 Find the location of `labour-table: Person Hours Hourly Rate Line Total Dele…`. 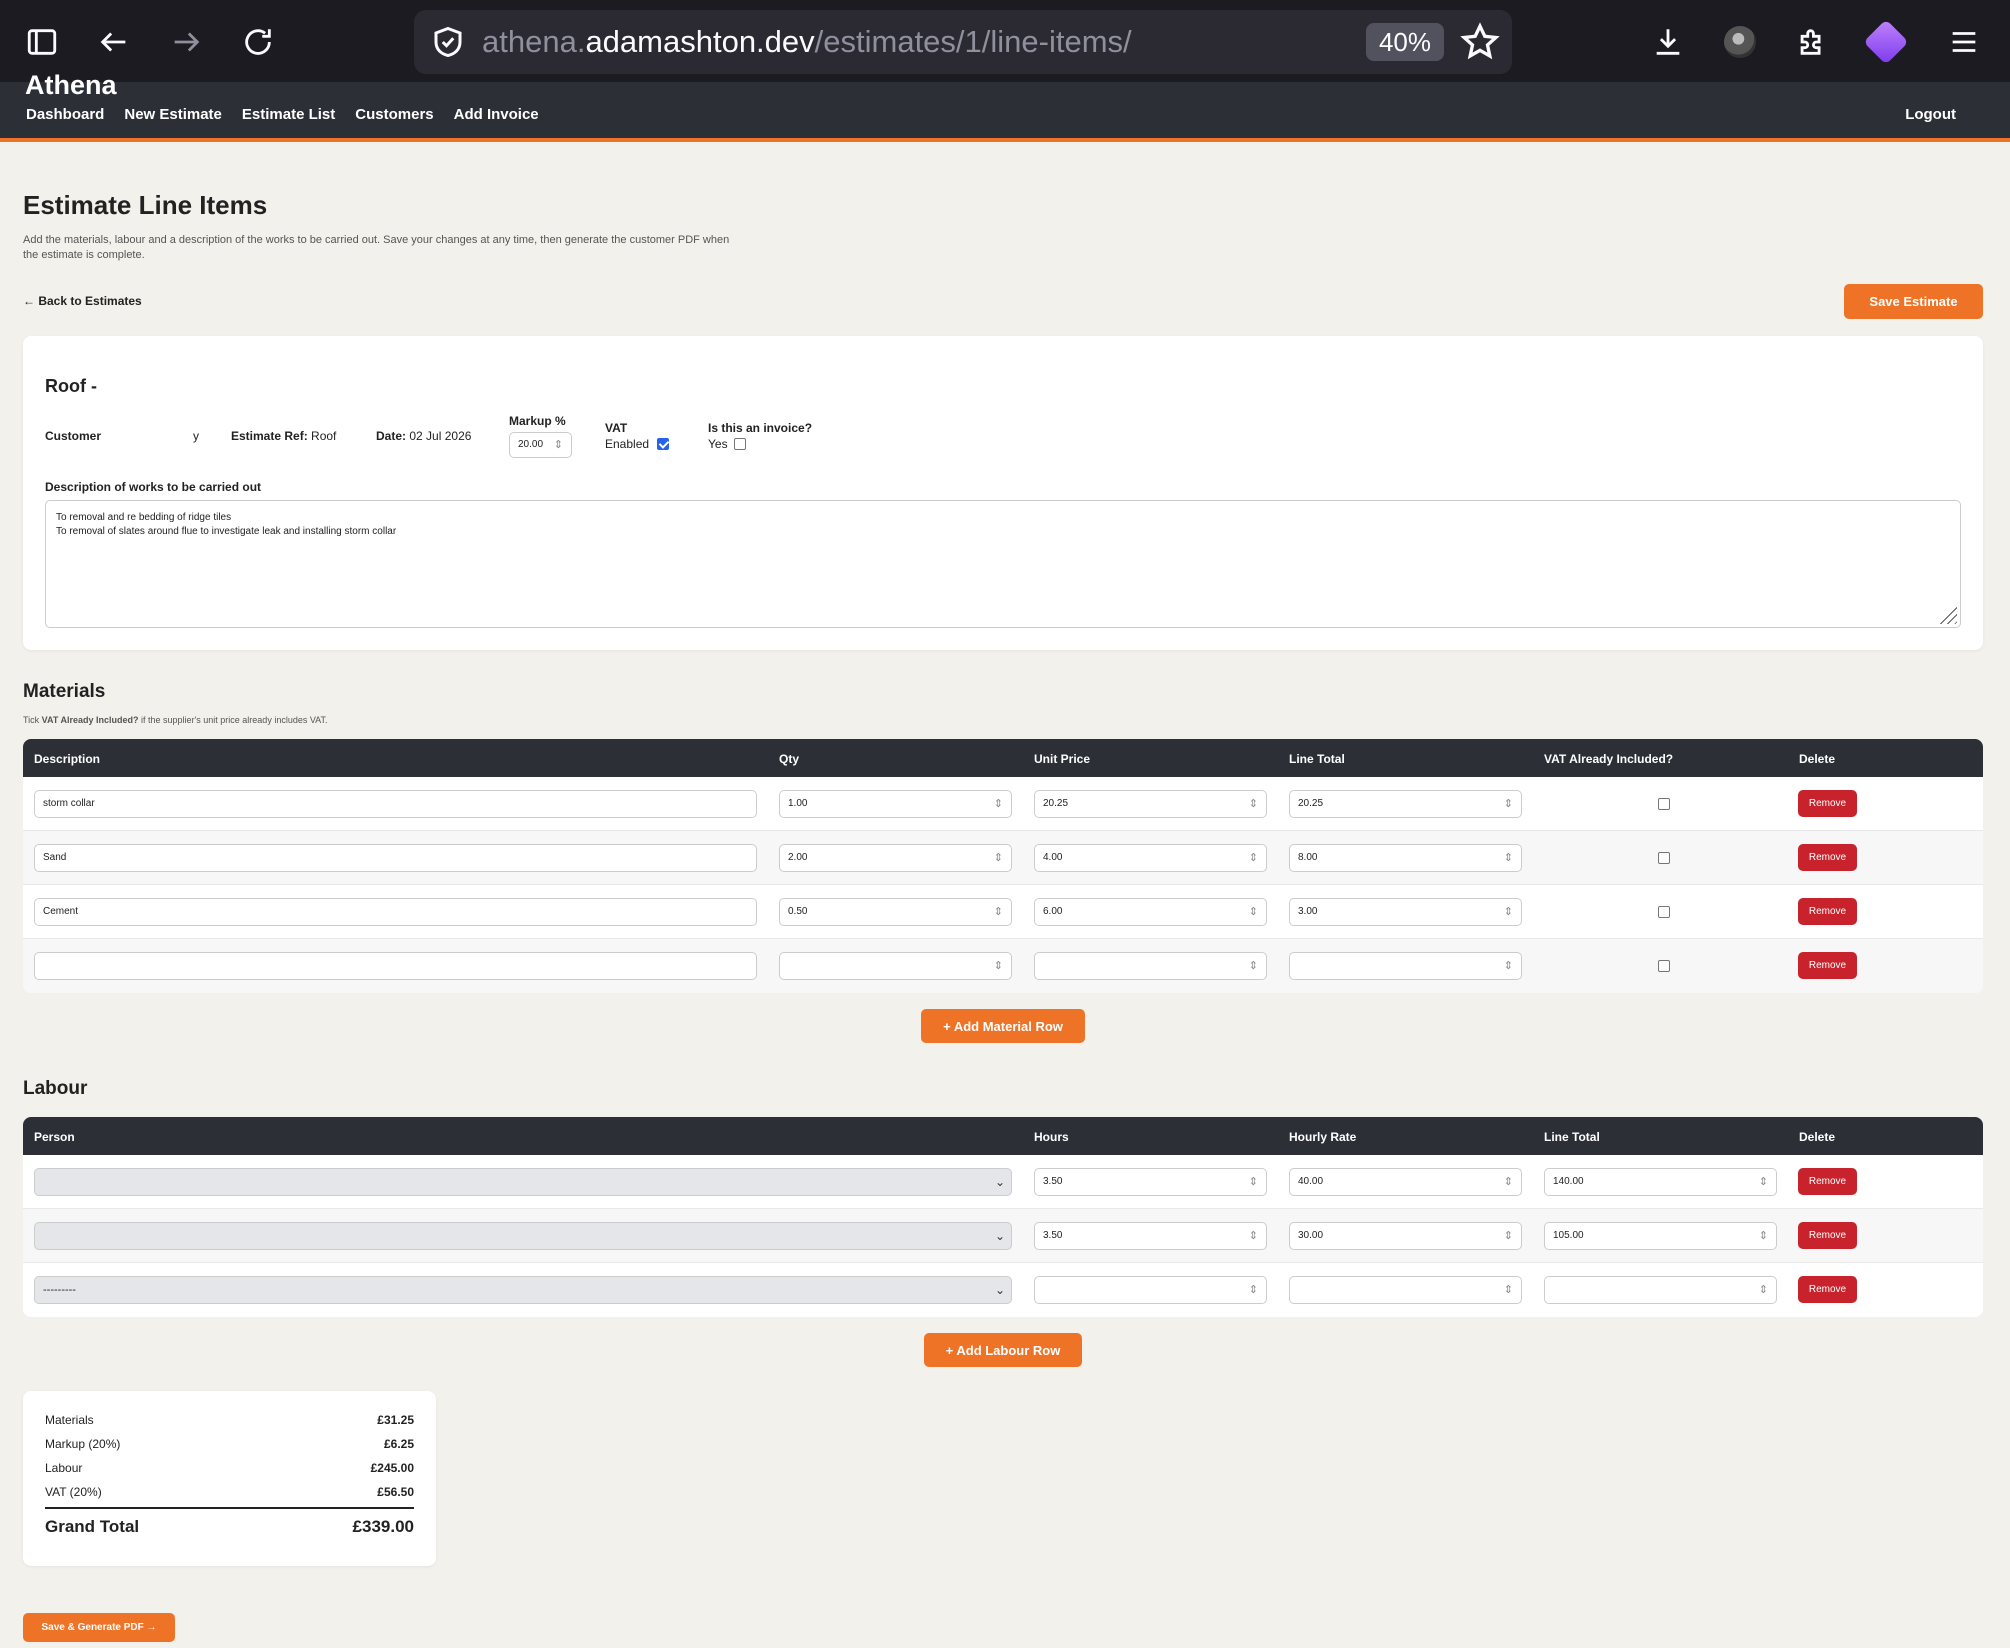

labour-table: Person Hours Hourly Rate Line Total Dele… is located at coordinates (1003, 1217).